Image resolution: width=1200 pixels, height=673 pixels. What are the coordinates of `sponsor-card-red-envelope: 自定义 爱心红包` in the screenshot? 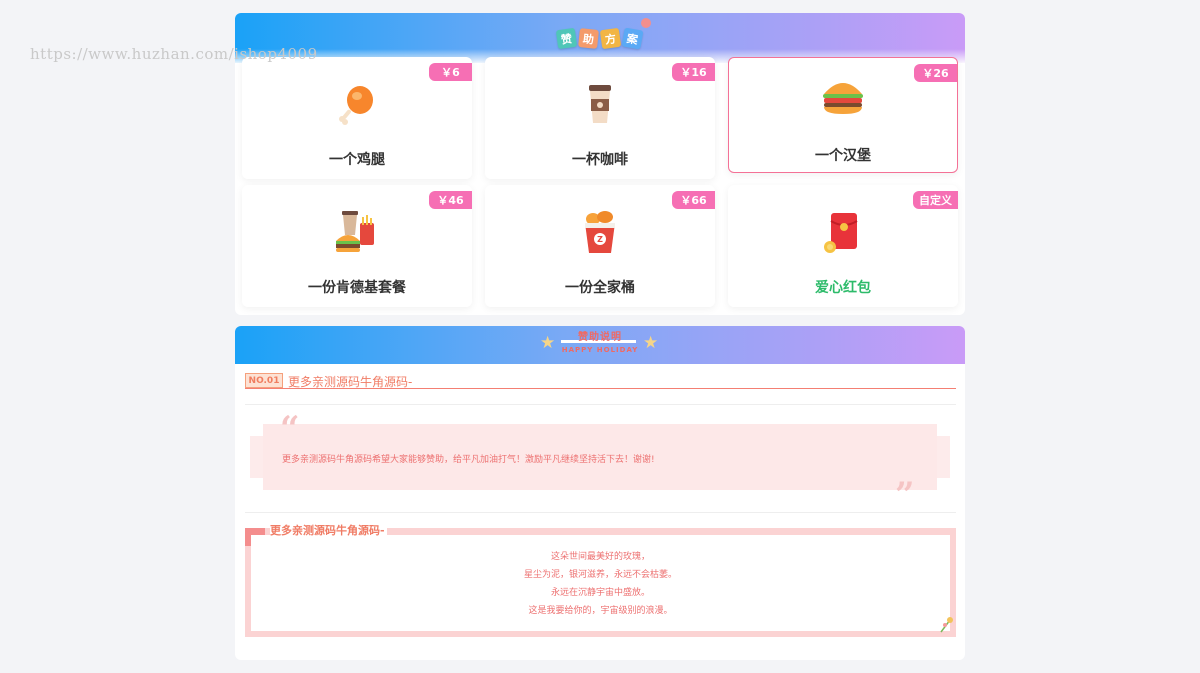 It's located at (843, 246).